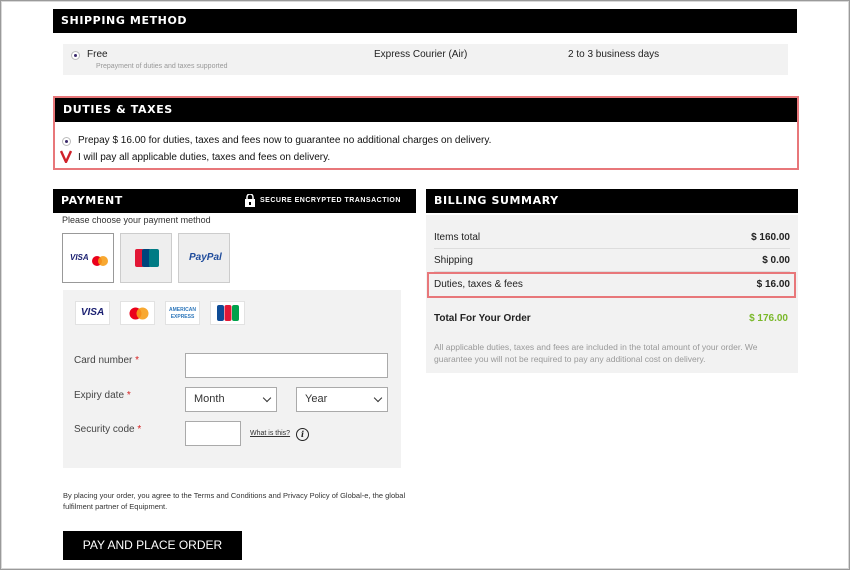  I want to click on mastercard-badge-icon, so click(139, 318).